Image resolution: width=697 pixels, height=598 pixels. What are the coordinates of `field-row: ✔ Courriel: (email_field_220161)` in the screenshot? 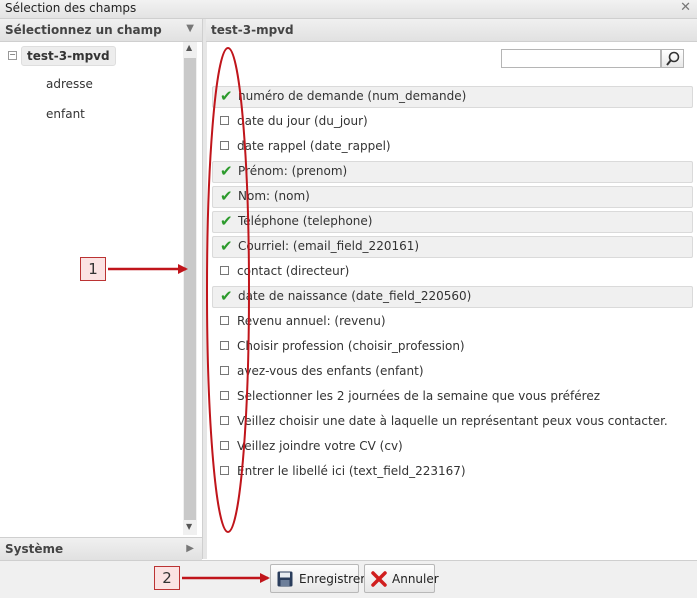 It's located at (452, 247).